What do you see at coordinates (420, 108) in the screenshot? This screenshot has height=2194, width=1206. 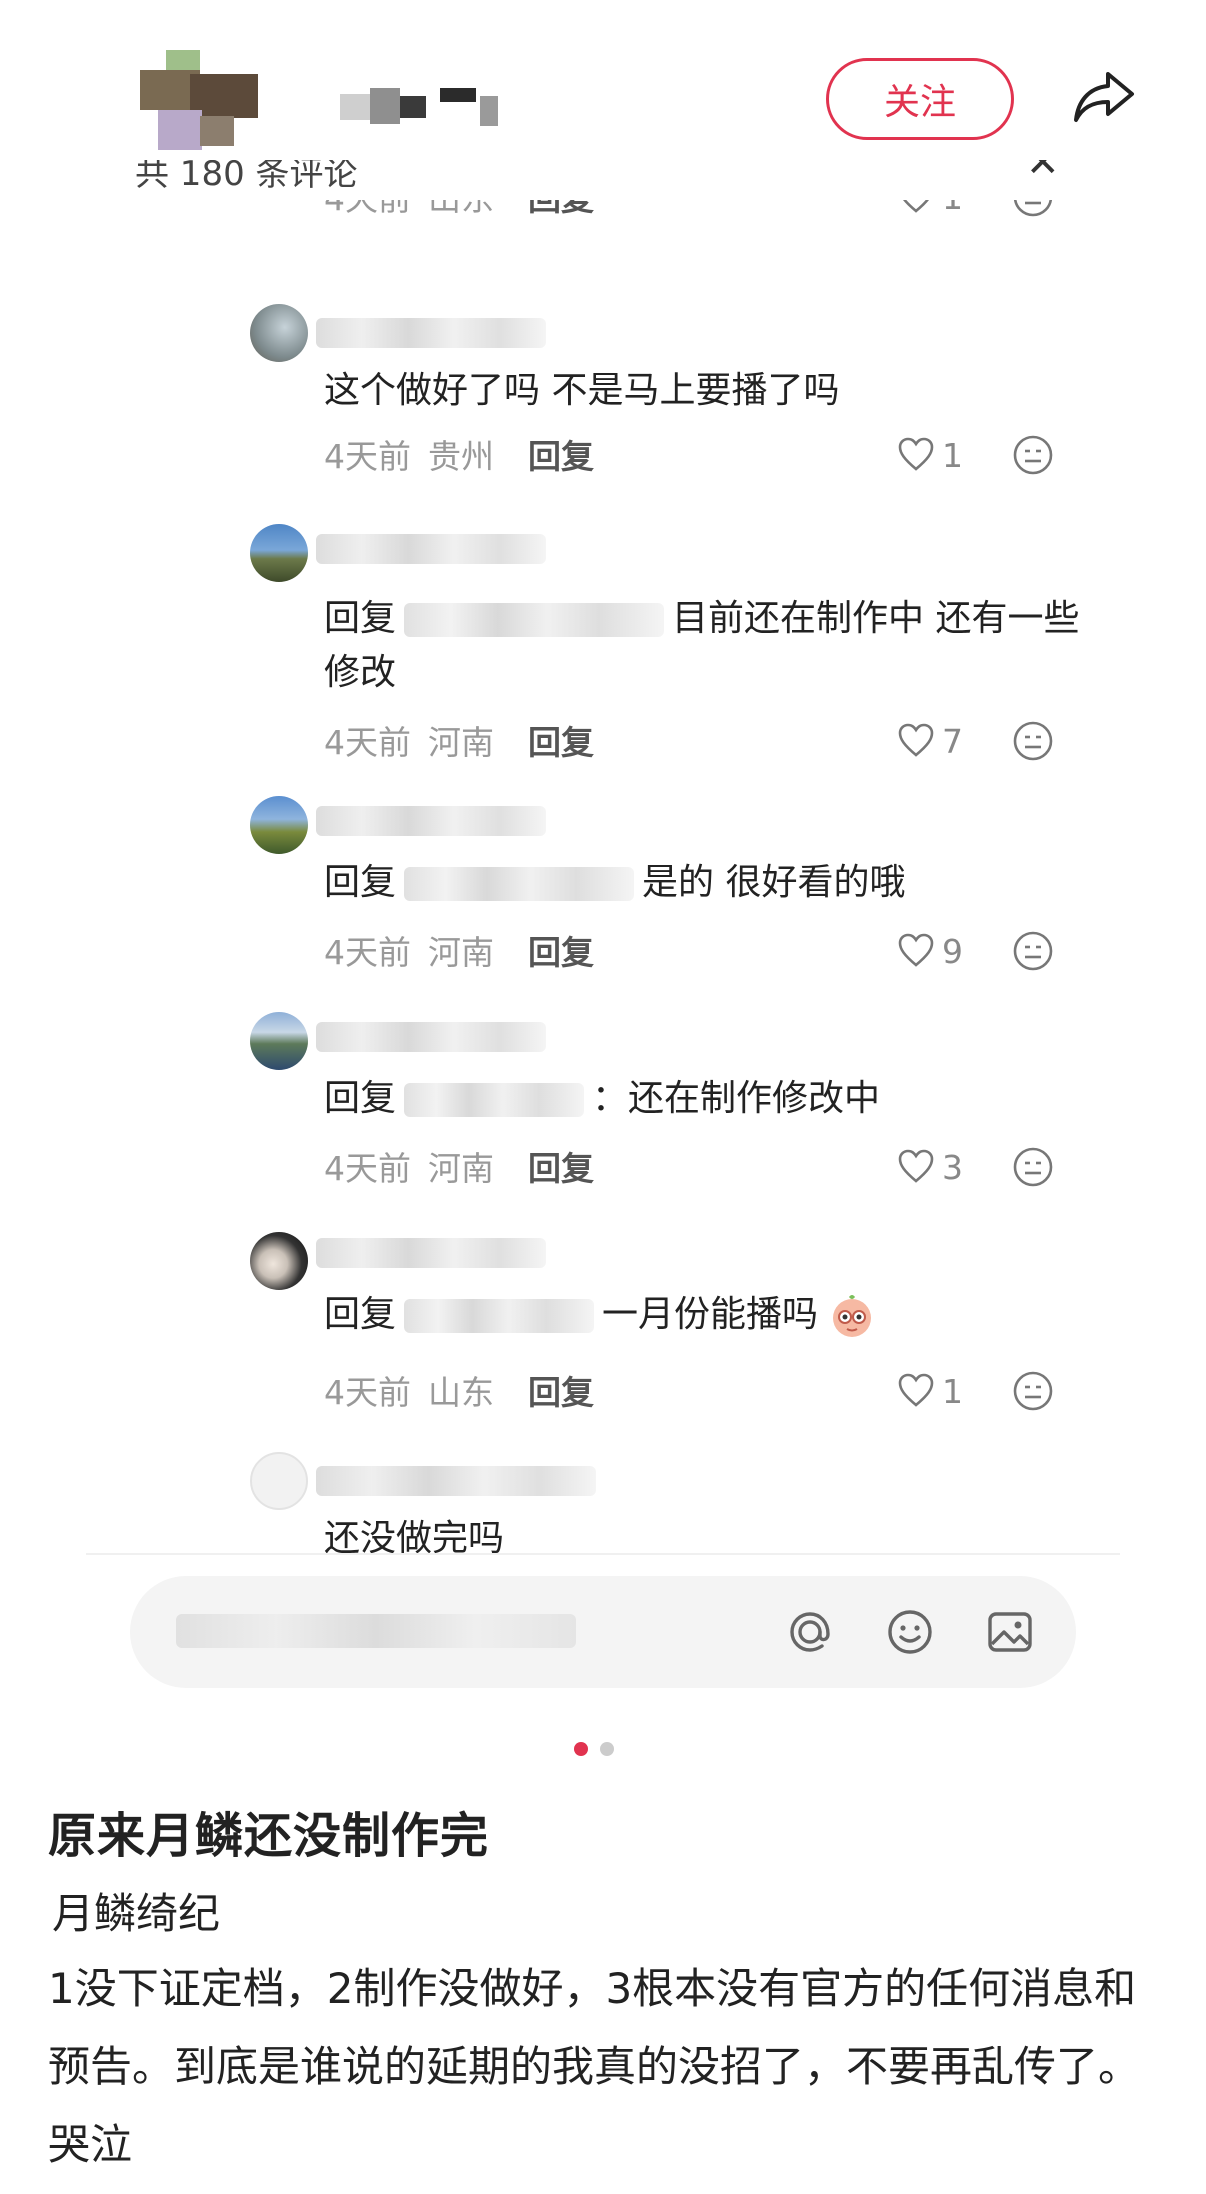 I see `author-name` at bounding box center [420, 108].